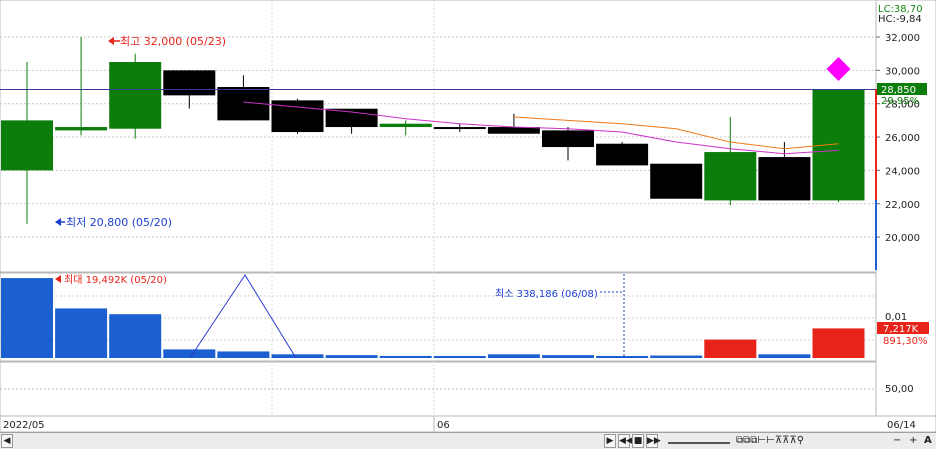 Image resolution: width=936 pixels, height=449 pixels. Describe the element at coordinates (899, 389) in the screenshot. I see `bottom-axis-tick: 50,00` at that location.